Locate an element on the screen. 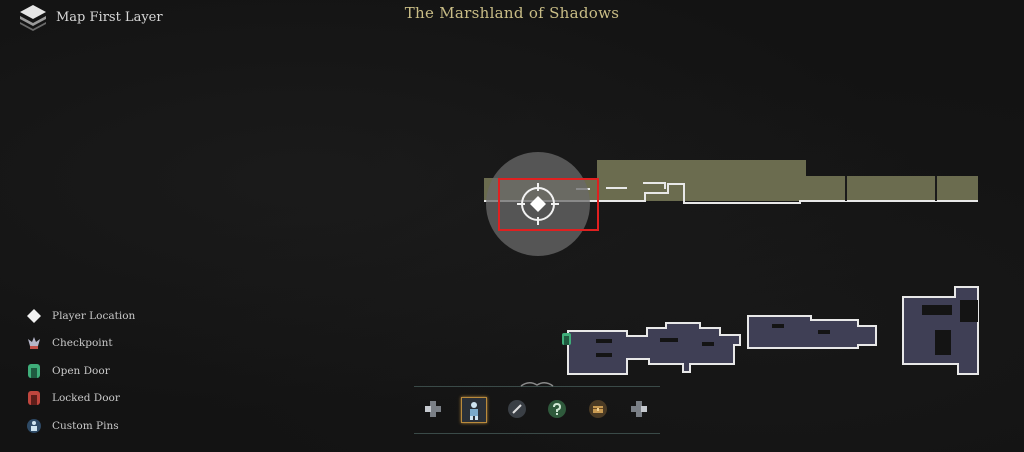 This screenshot has width=1024, height=452. legend-item-custom-pins: Custom Pins is located at coordinates (80, 426).